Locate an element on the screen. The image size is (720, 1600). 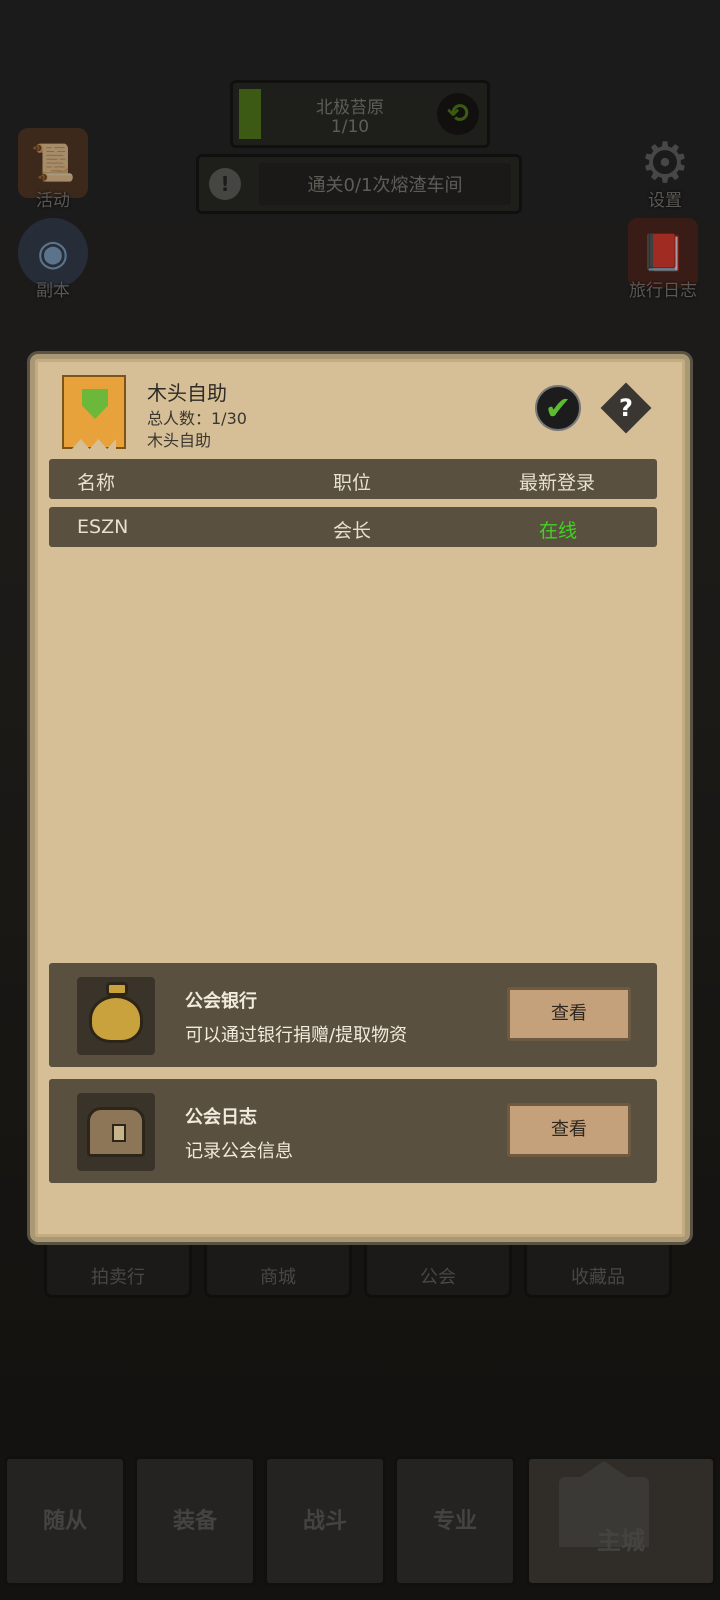
guild-log-card: 公会日志 记录公会信息 查看 is located at coordinates (353, 1131).